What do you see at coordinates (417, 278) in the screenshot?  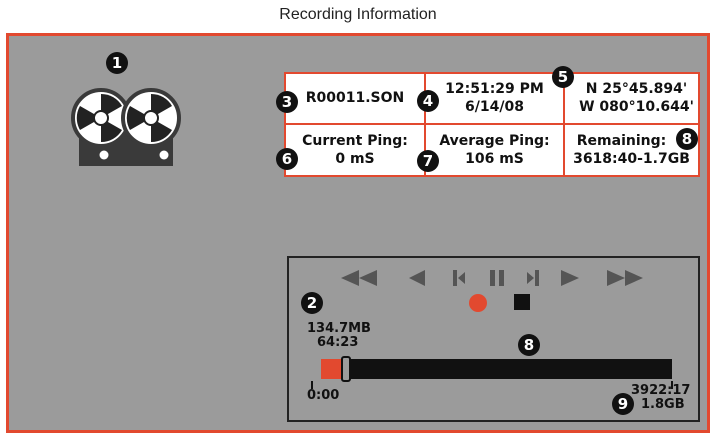 I see `step-back-icon` at bounding box center [417, 278].